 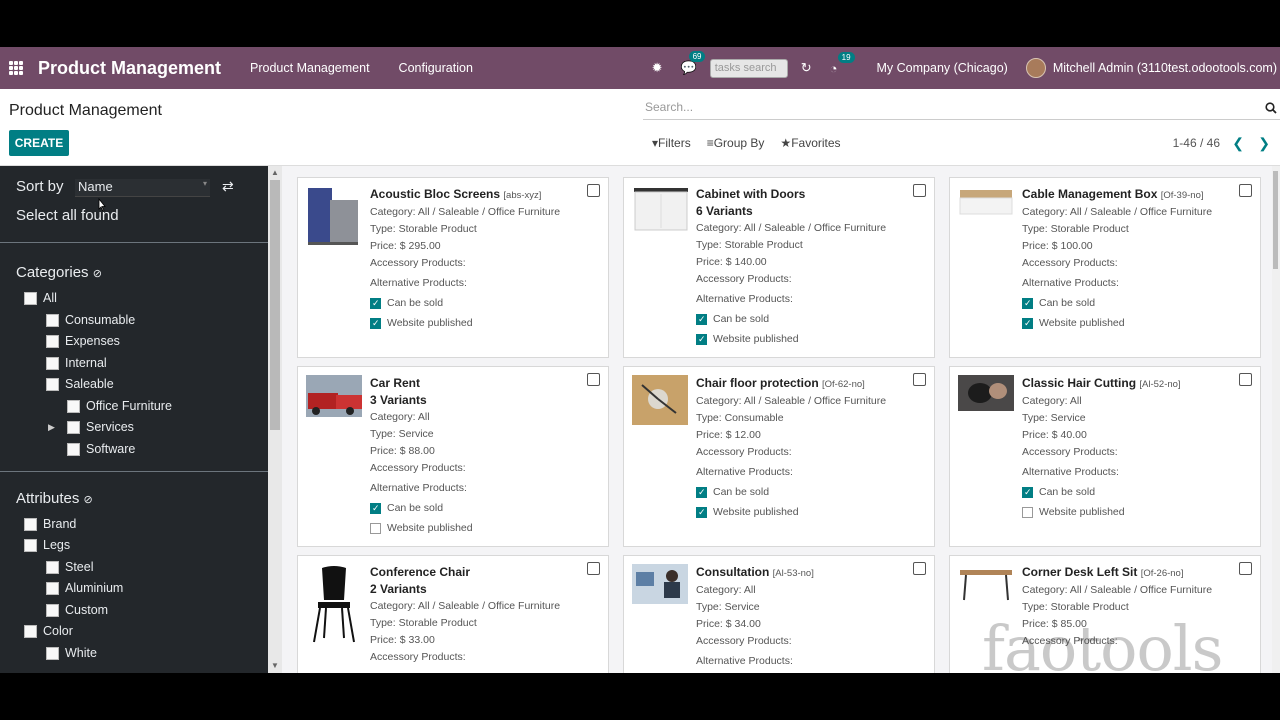 I want to click on group-by-button: ≡Group By, so click(x=736, y=143).